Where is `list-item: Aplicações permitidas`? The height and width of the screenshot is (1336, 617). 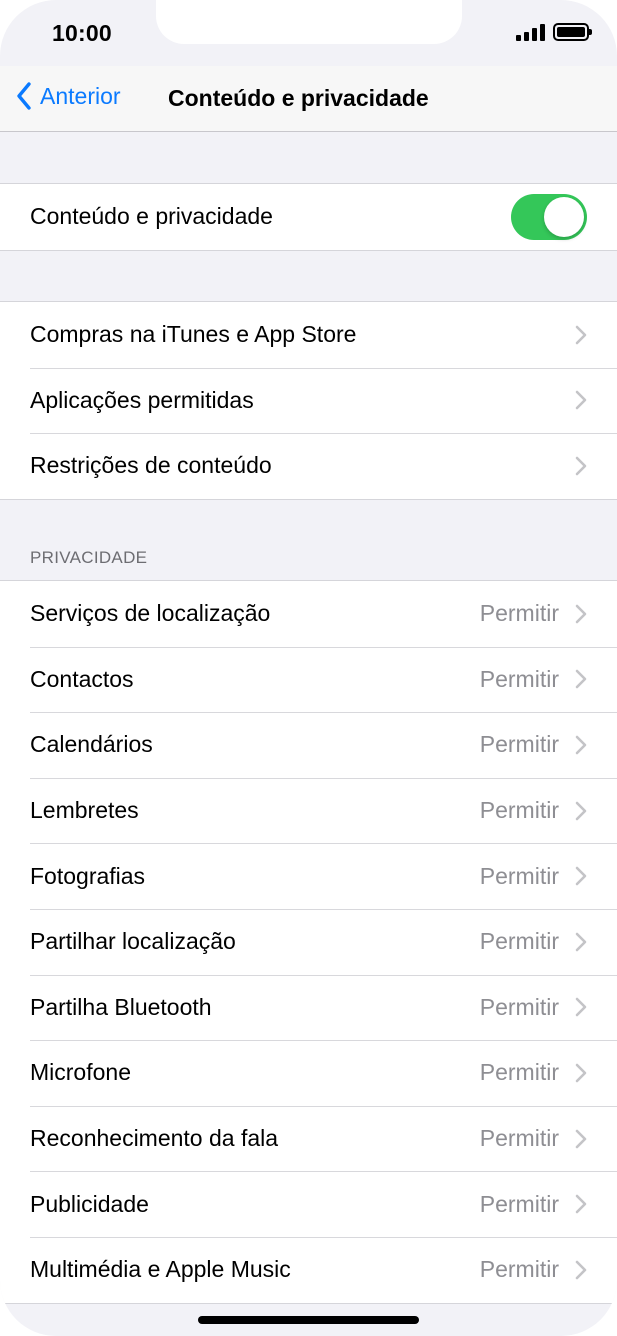
list-item: Aplicações permitidas is located at coordinates (308, 400).